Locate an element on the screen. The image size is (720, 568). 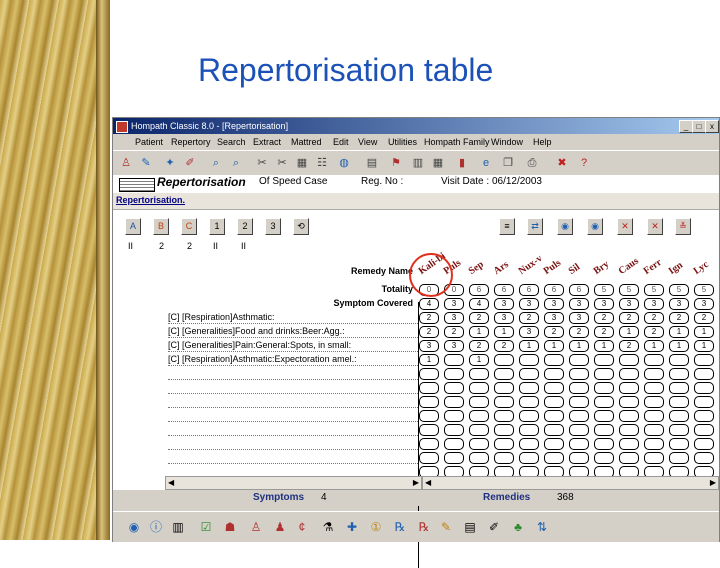
tree-icon: ♣ is located at coordinates (518, 527).